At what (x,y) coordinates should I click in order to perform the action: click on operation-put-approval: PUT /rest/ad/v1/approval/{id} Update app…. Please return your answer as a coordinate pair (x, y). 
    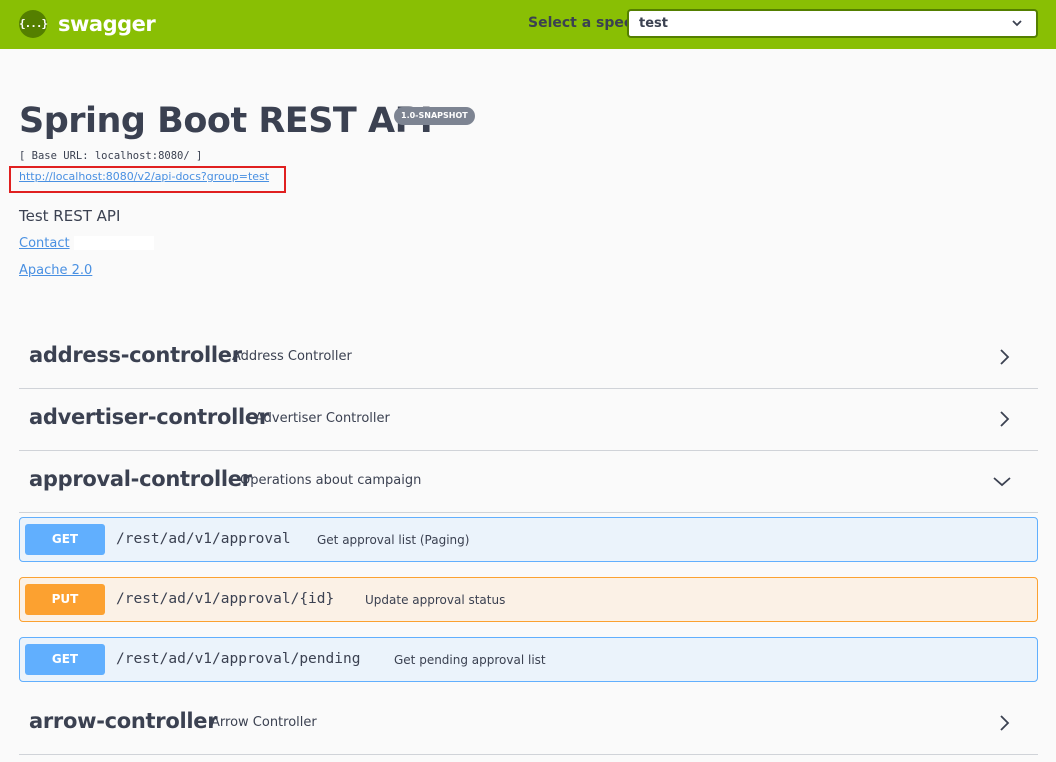
    Looking at the image, I should click on (528, 599).